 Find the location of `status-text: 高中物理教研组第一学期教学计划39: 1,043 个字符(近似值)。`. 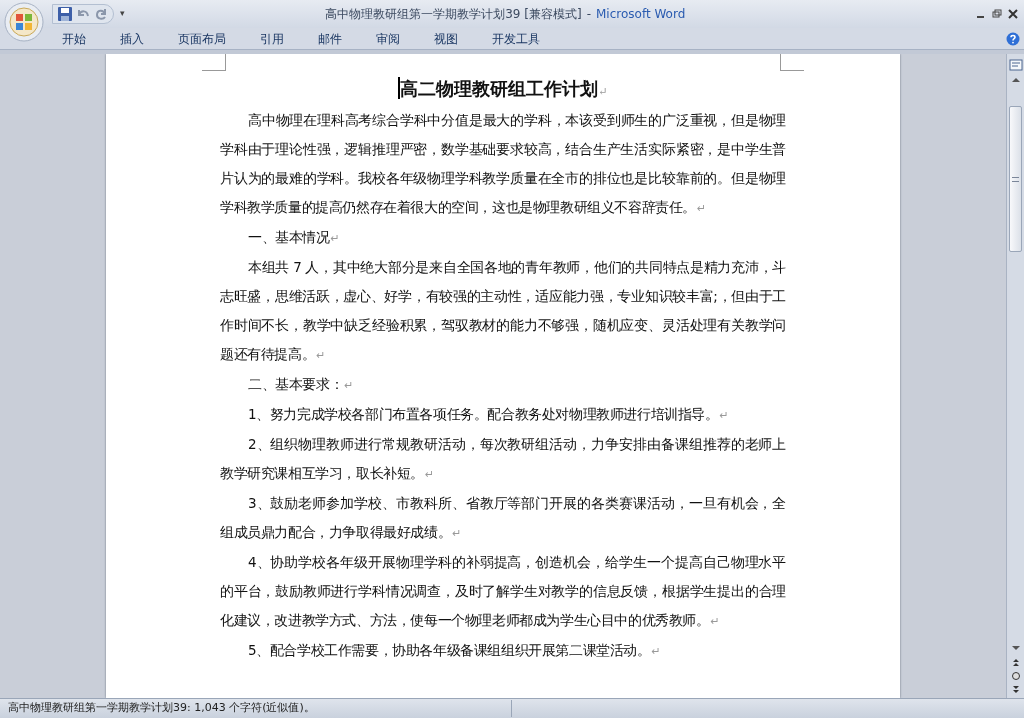

status-text: 高中物理教研组第一学期教学计划39: 1,043 个字符(近似值)。 is located at coordinates (256, 708).